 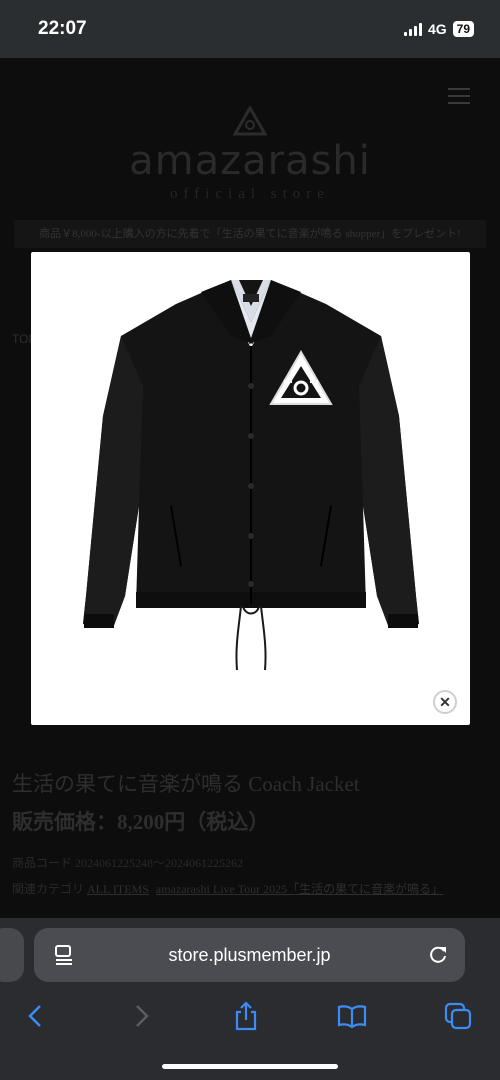 What do you see at coordinates (250, 29) in the screenshot?
I see `status-bar: 22:07 4G 79` at bounding box center [250, 29].